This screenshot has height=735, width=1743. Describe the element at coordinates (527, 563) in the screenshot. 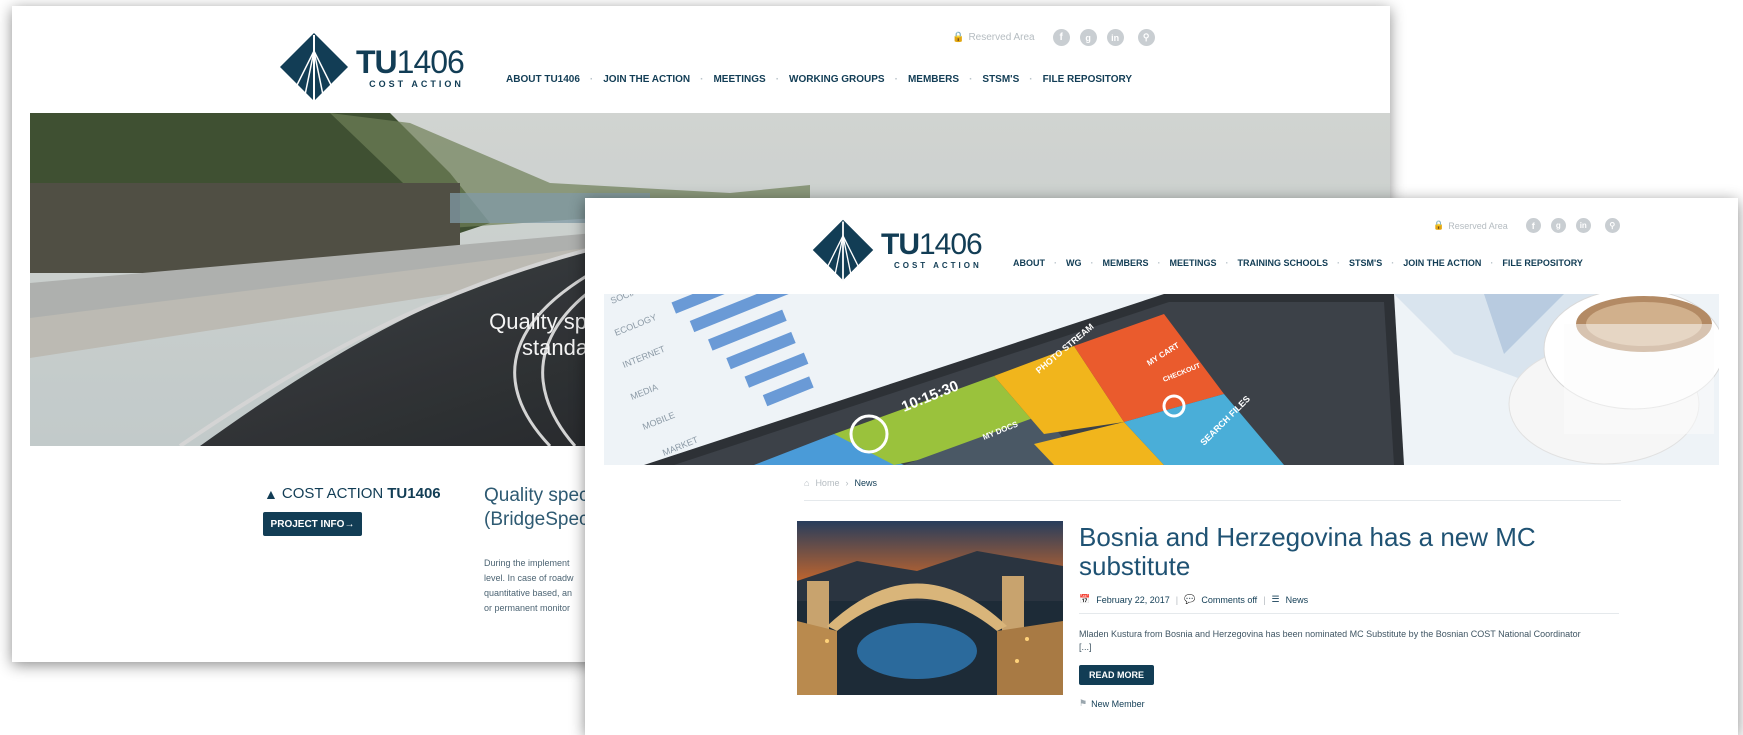

I see `intro-line: During the implement` at that location.